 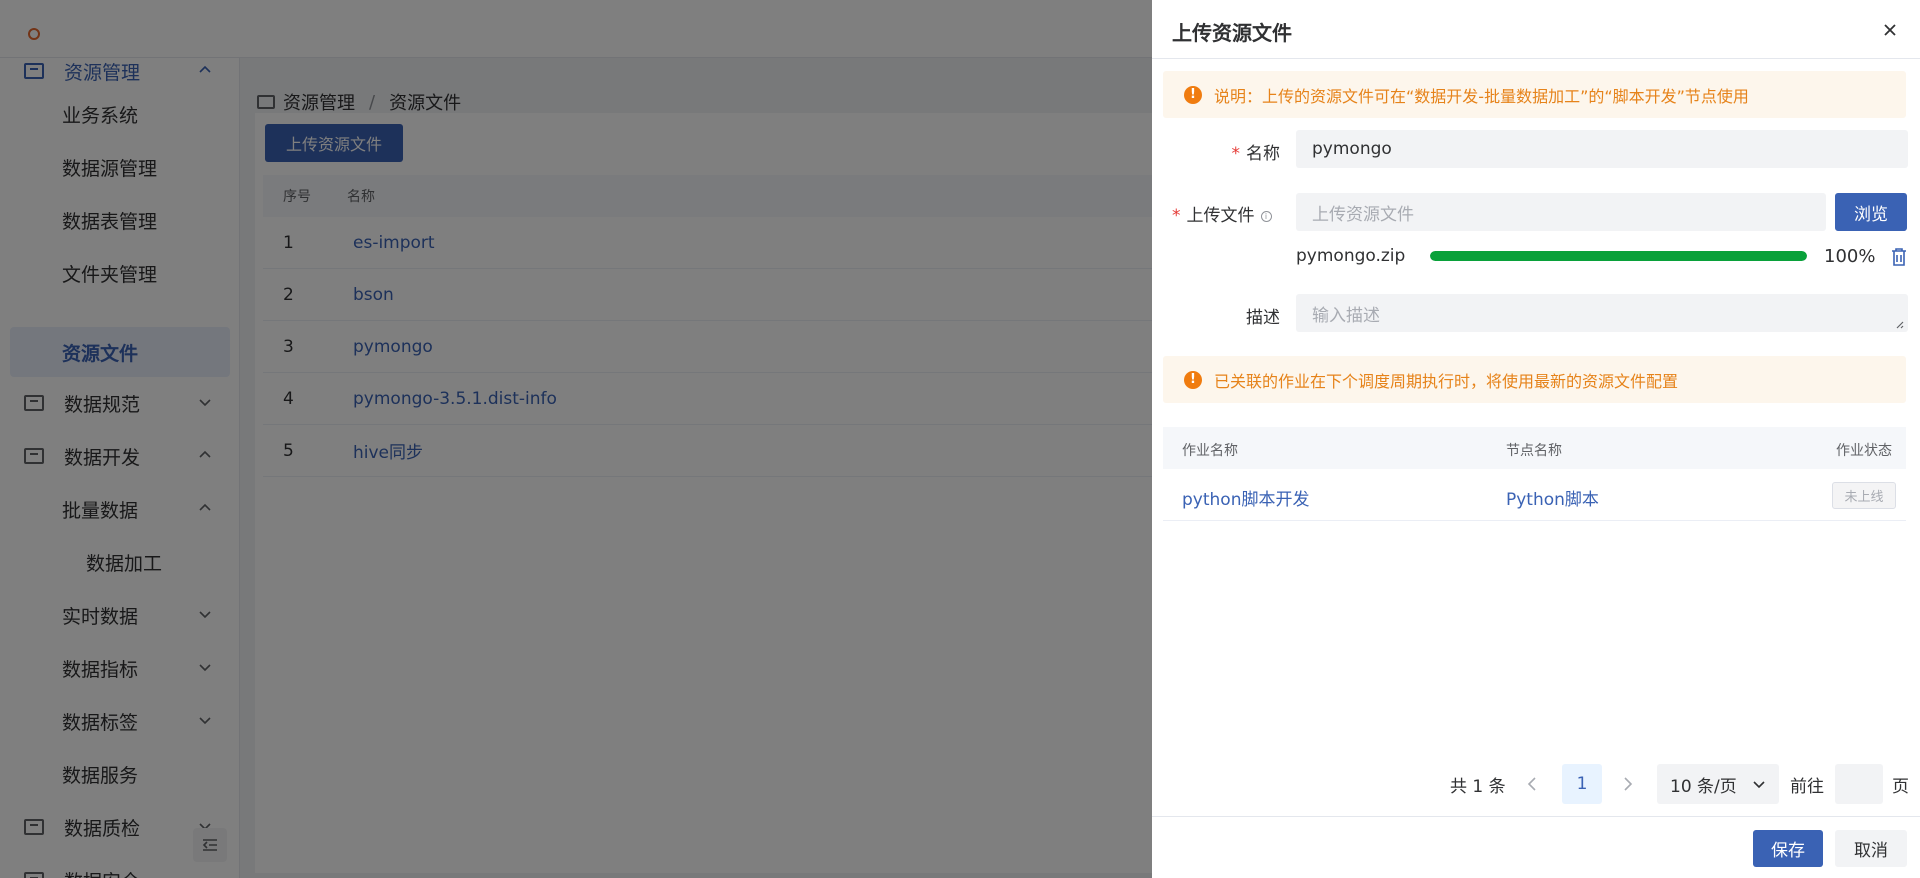 I want to click on description-textarea: 输入描述, so click(x=1602, y=313).